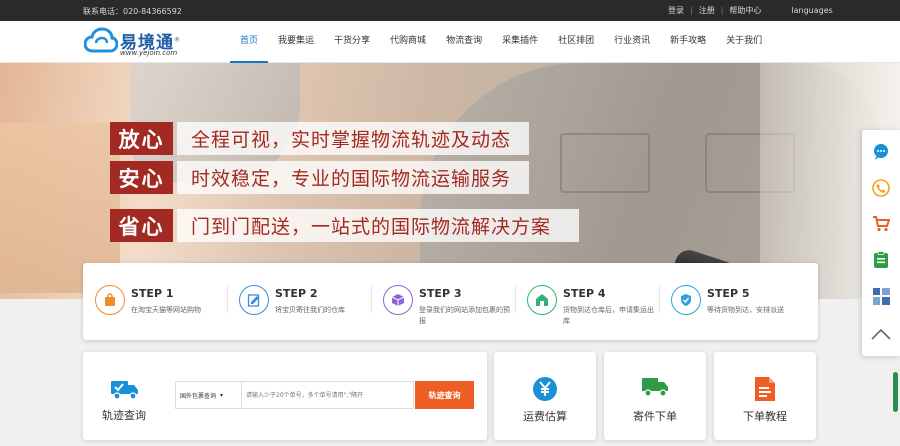 The height and width of the screenshot is (446, 900). Describe the element at coordinates (353, 138) in the screenshot. I see `slogan-text: 全程可视，实时掌握物流轨迹及动态` at that location.